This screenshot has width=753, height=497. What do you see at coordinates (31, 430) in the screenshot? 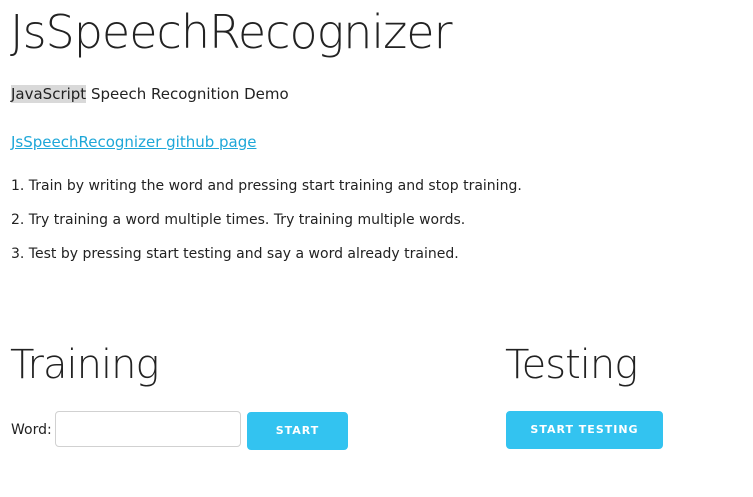
I see `word-label: Word:` at bounding box center [31, 430].